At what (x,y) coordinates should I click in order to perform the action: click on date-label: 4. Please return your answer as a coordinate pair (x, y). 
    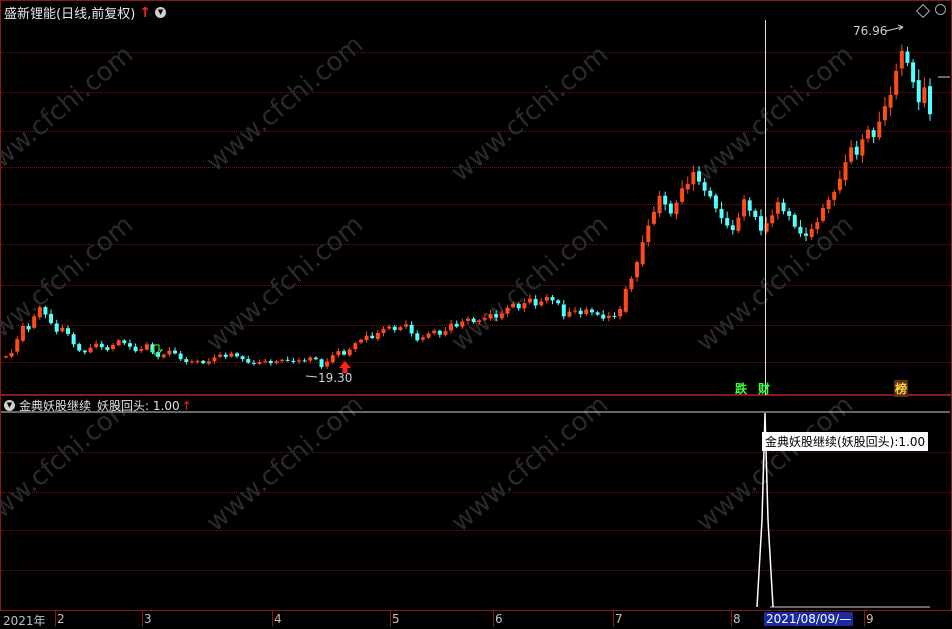
    Looking at the image, I should click on (278, 619).